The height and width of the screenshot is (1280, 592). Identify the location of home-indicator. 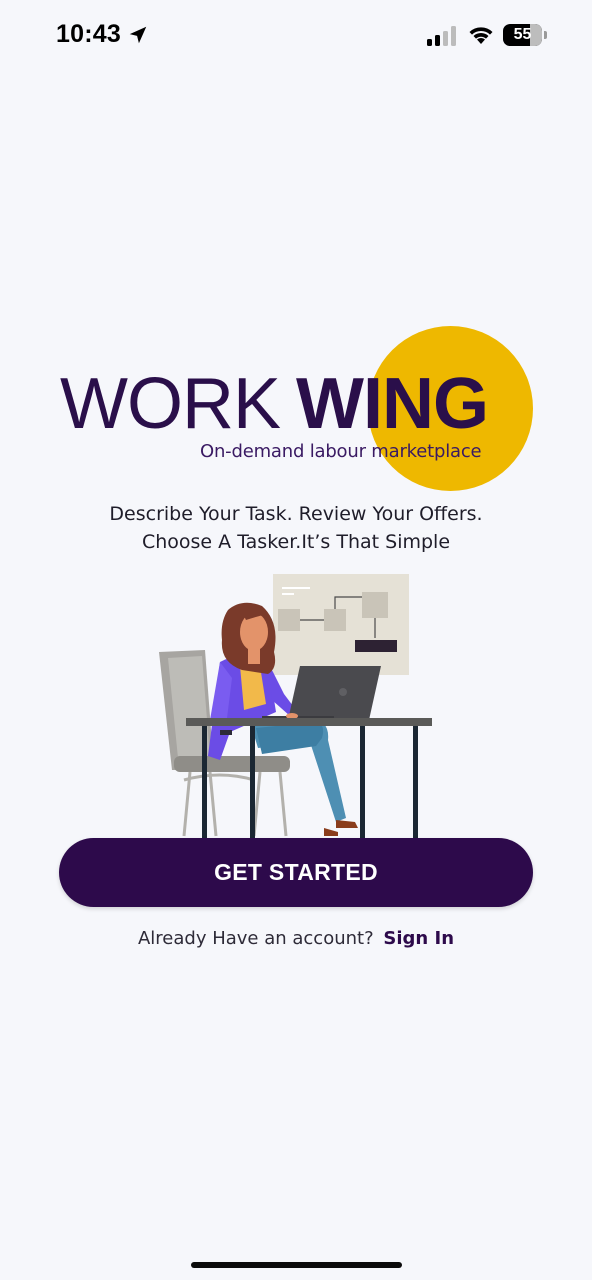
(296, 1265).